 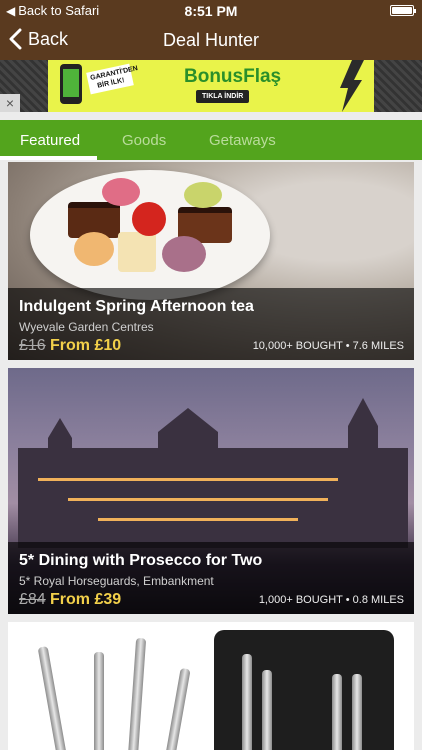 I want to click on status-bar: ◀ Back to Safari 8:51 PM, so click(x=211, y=11).